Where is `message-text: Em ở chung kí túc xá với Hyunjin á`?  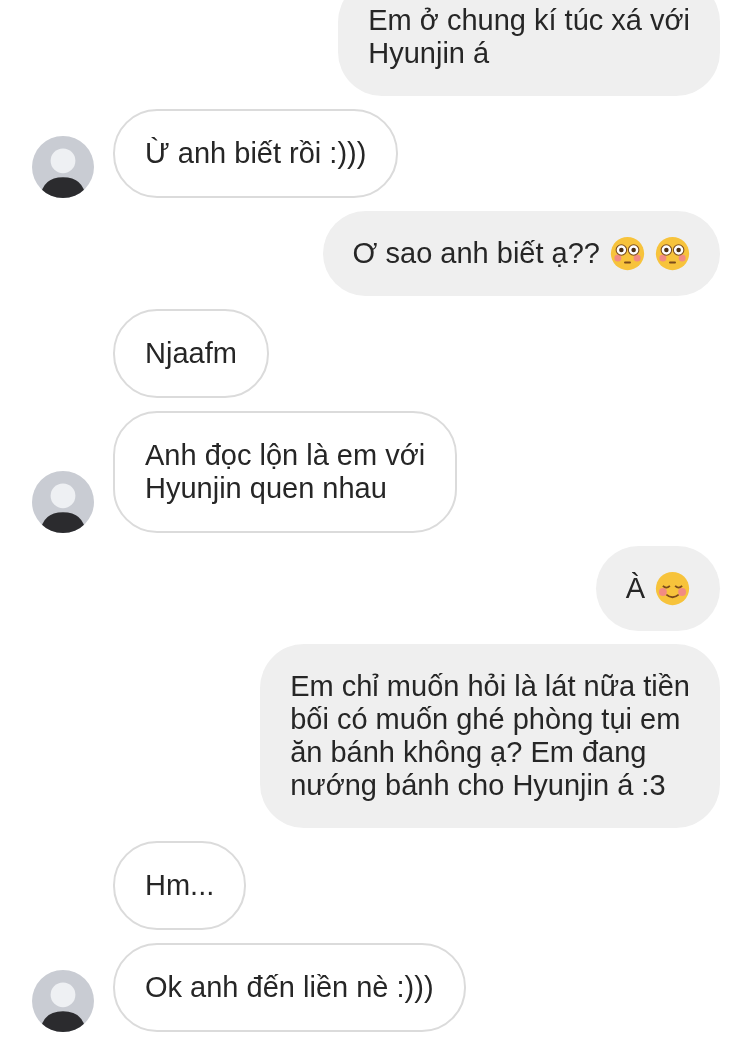 message-text: Em ở chung kí túc xá với Hyunjin á is located at coordinates (529, 37).